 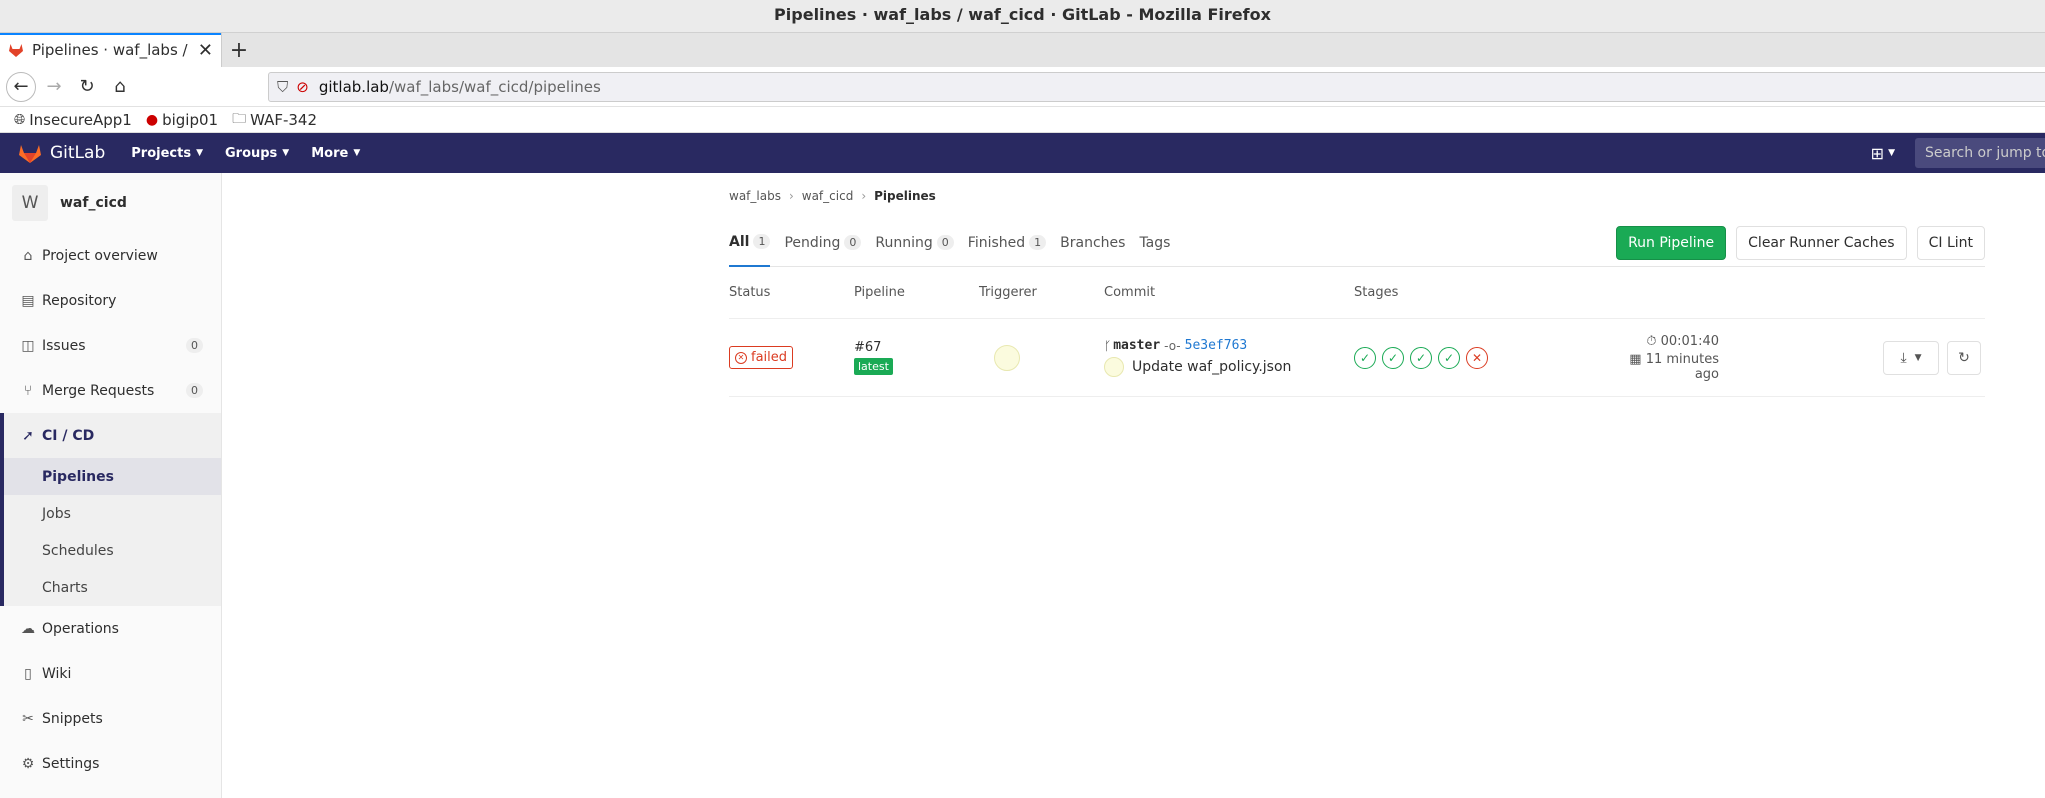 What do you see at coordinates (1911, 357) in the screenshot?
I see `download-artifacts-dropdown: ⤓ ▼` at bounding box center [1911, 357].